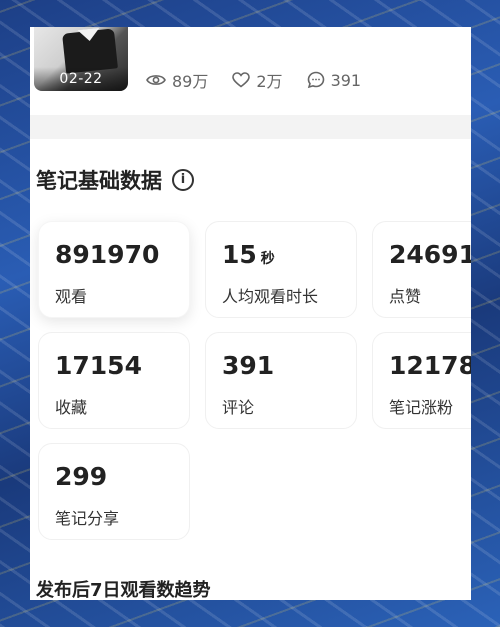 This screenshot has width=500, height=627. What do you see at coordinates (98, 365) in the screenshot?
I see `metric-value: 17154` at bounding box center [98, 365].